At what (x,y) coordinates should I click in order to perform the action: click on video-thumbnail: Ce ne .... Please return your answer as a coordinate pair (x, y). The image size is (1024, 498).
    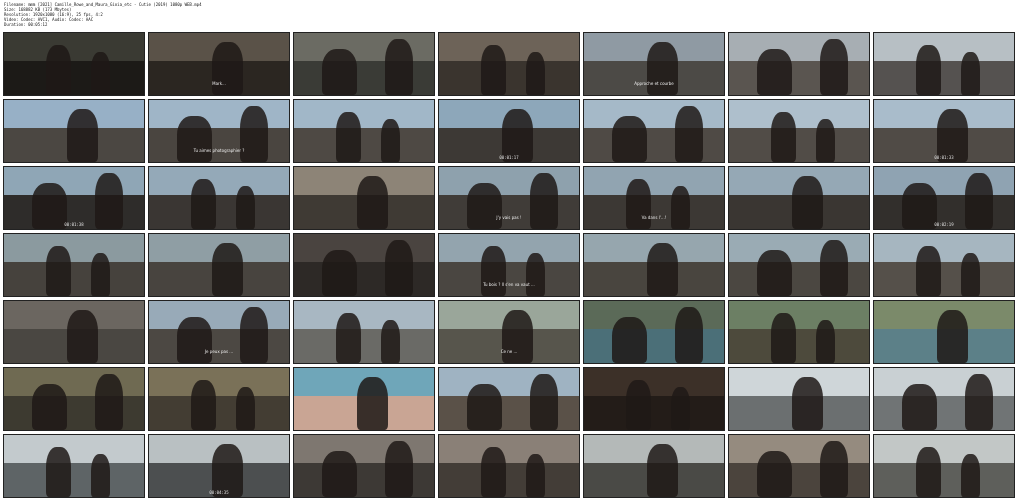
    Looking at the image, I should click on (509, 332).